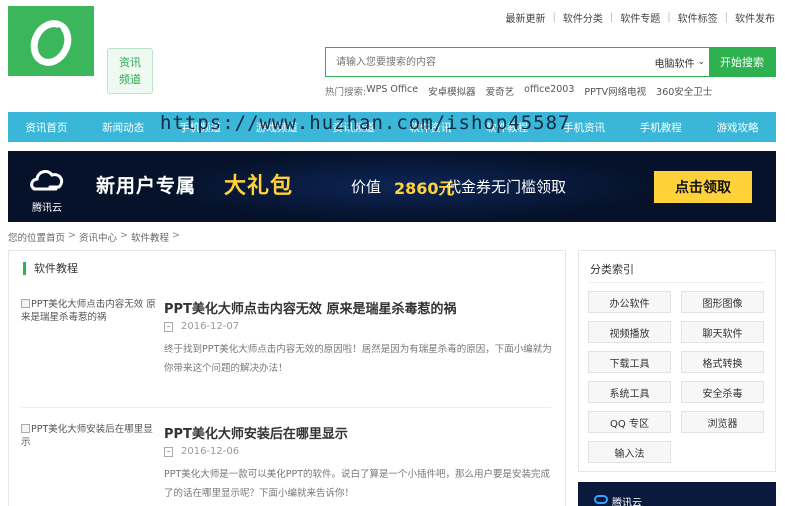 The width and height of the screenshot is (785, 506). What do you see at coordinates (354, 127) in the screenshot?
I see `nav-item-info-channel: 资讯频道` at bounding box center [354, 127].